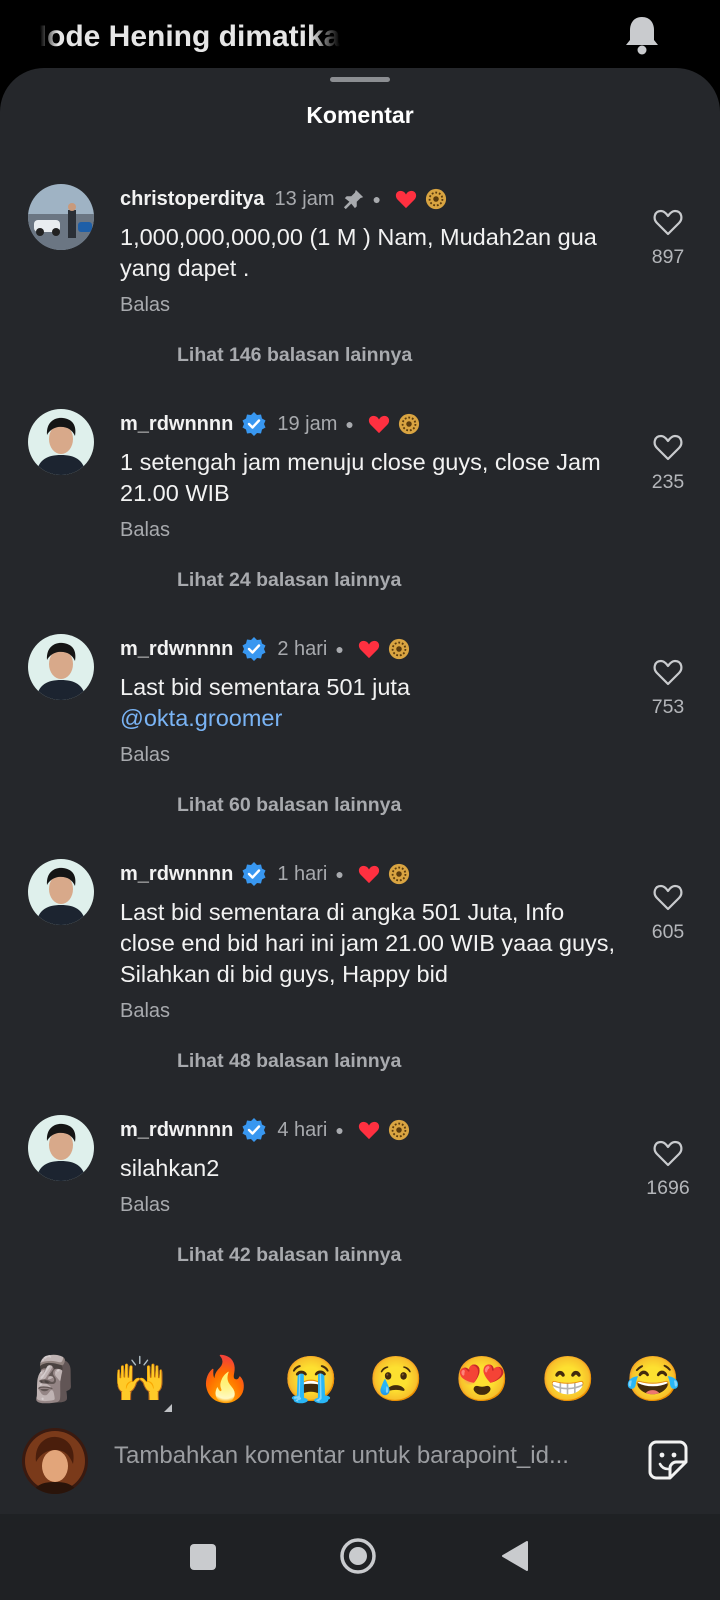 This screenshot has width=720, height=1600. I want to click on sheet-title: Komentar, so click(360, 115).